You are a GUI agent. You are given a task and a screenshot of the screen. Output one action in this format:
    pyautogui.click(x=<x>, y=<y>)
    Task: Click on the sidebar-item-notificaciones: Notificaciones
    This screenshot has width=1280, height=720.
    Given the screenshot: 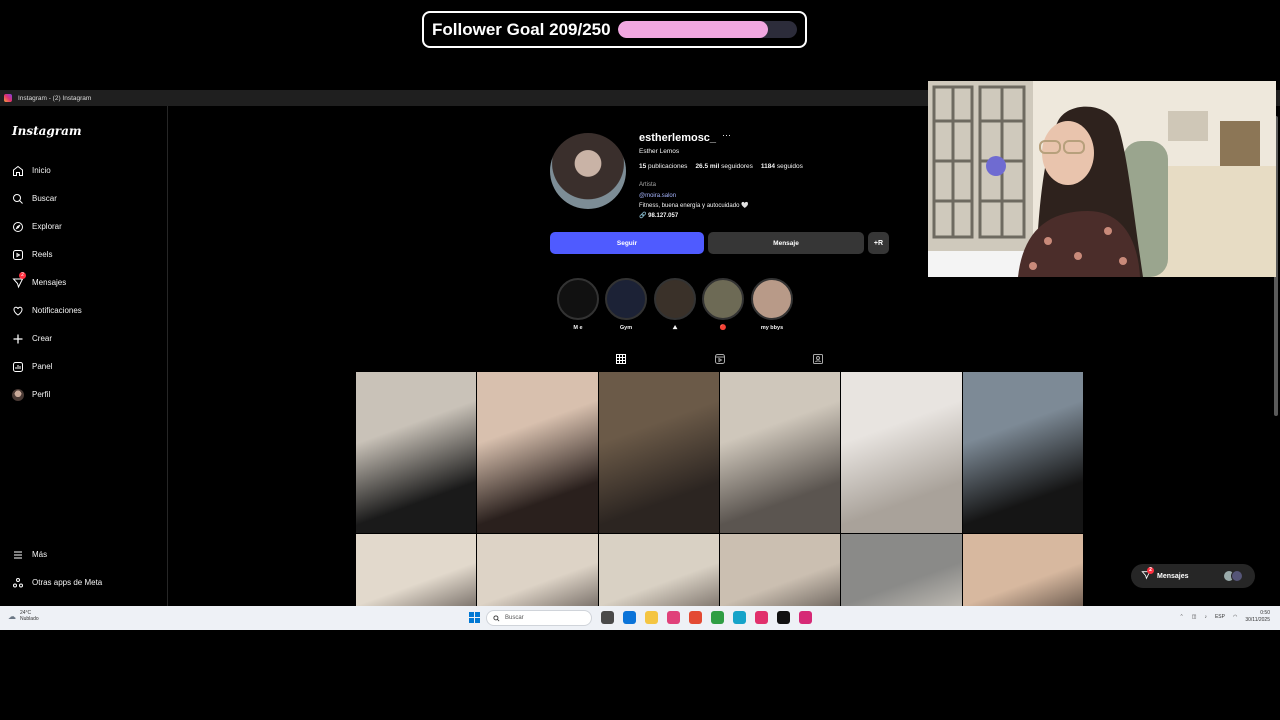 What is the action you would take?
    pyautogui.click(x=46, y=310)
    